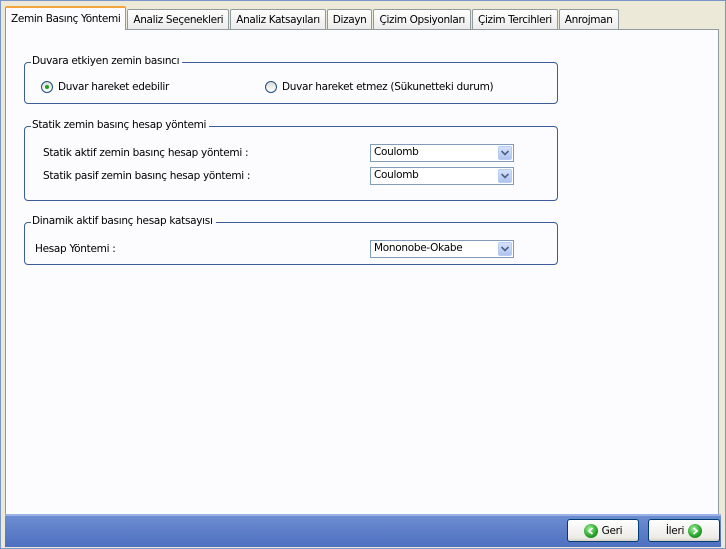 The width and height of the screenshot is (726, 549). Describe the element at coordinates (612, 530) in the screenshot. I see `back-button-label: Geri` at that location.